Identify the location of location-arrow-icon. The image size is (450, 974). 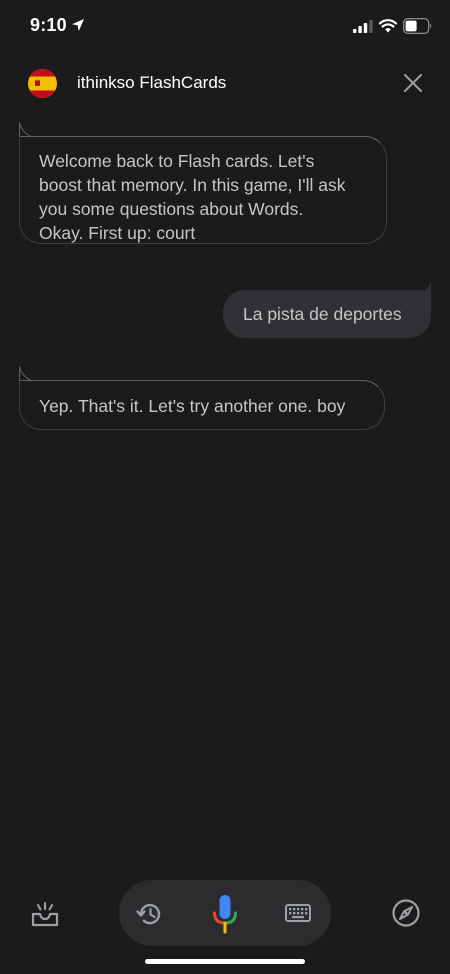
(78, 25).